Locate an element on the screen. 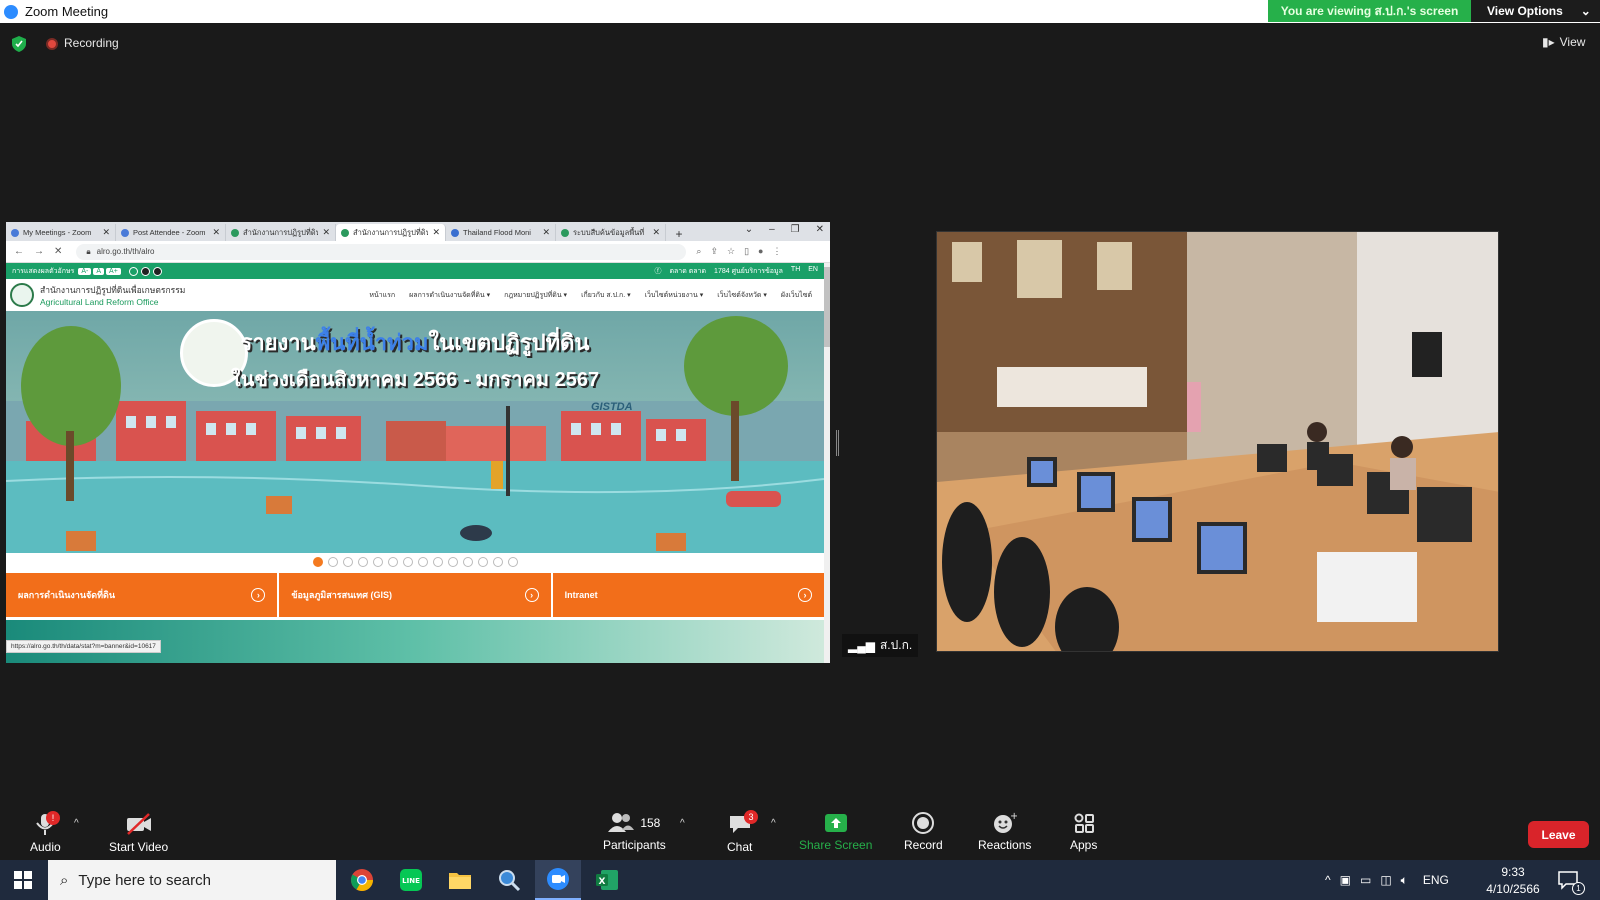 This screenshot has width=1600, height=900. share-icon: ⇪ is located at coordinates (714, 251).